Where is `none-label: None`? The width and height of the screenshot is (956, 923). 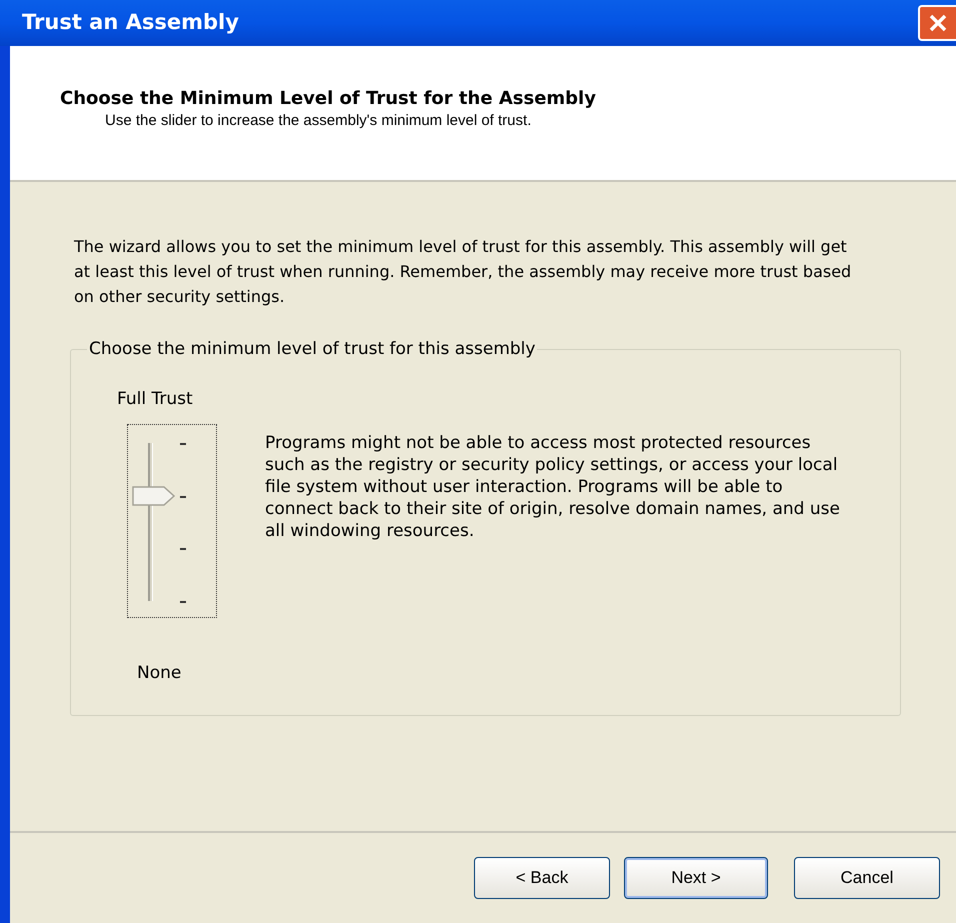
none-label: None is located at coordinates (159, 673).